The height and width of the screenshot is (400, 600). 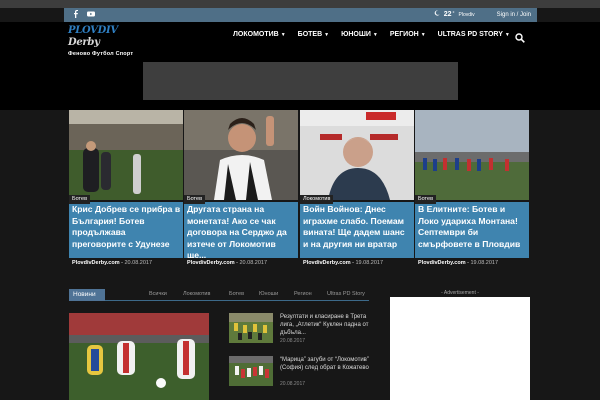 I want to click on nav-item-botev: БОТЕВ ▼, so click(x=313, y=34).